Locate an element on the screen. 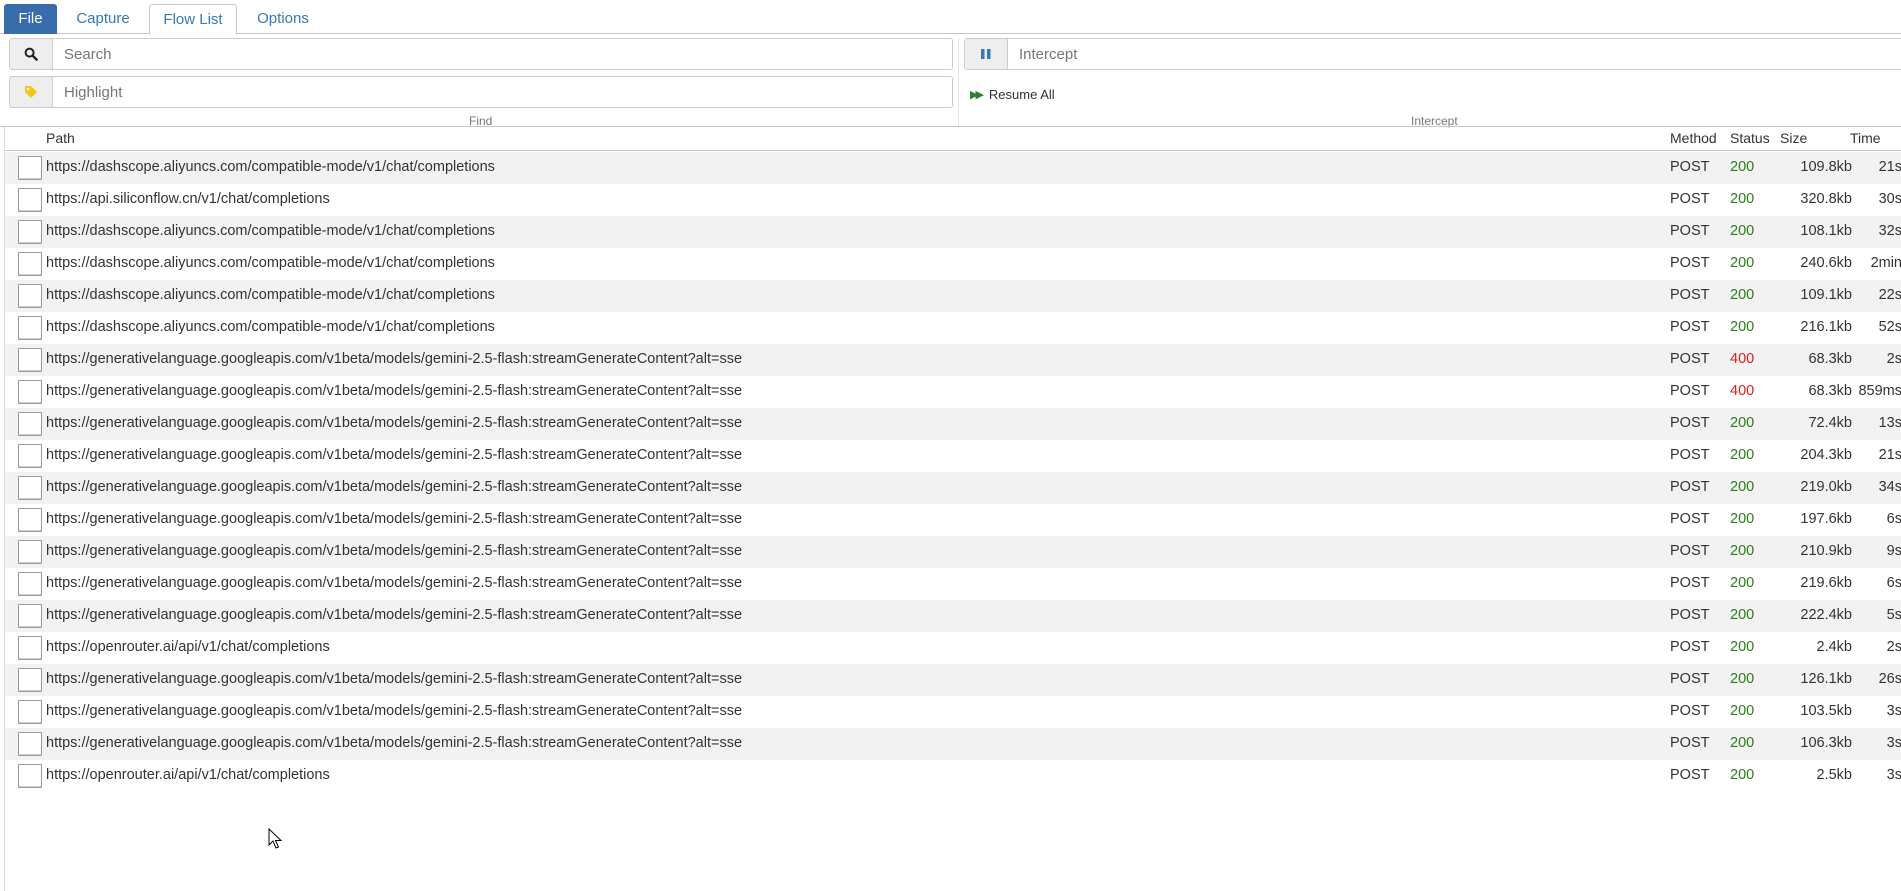  cell-time: 22s is located at coordinates (1889, 295).